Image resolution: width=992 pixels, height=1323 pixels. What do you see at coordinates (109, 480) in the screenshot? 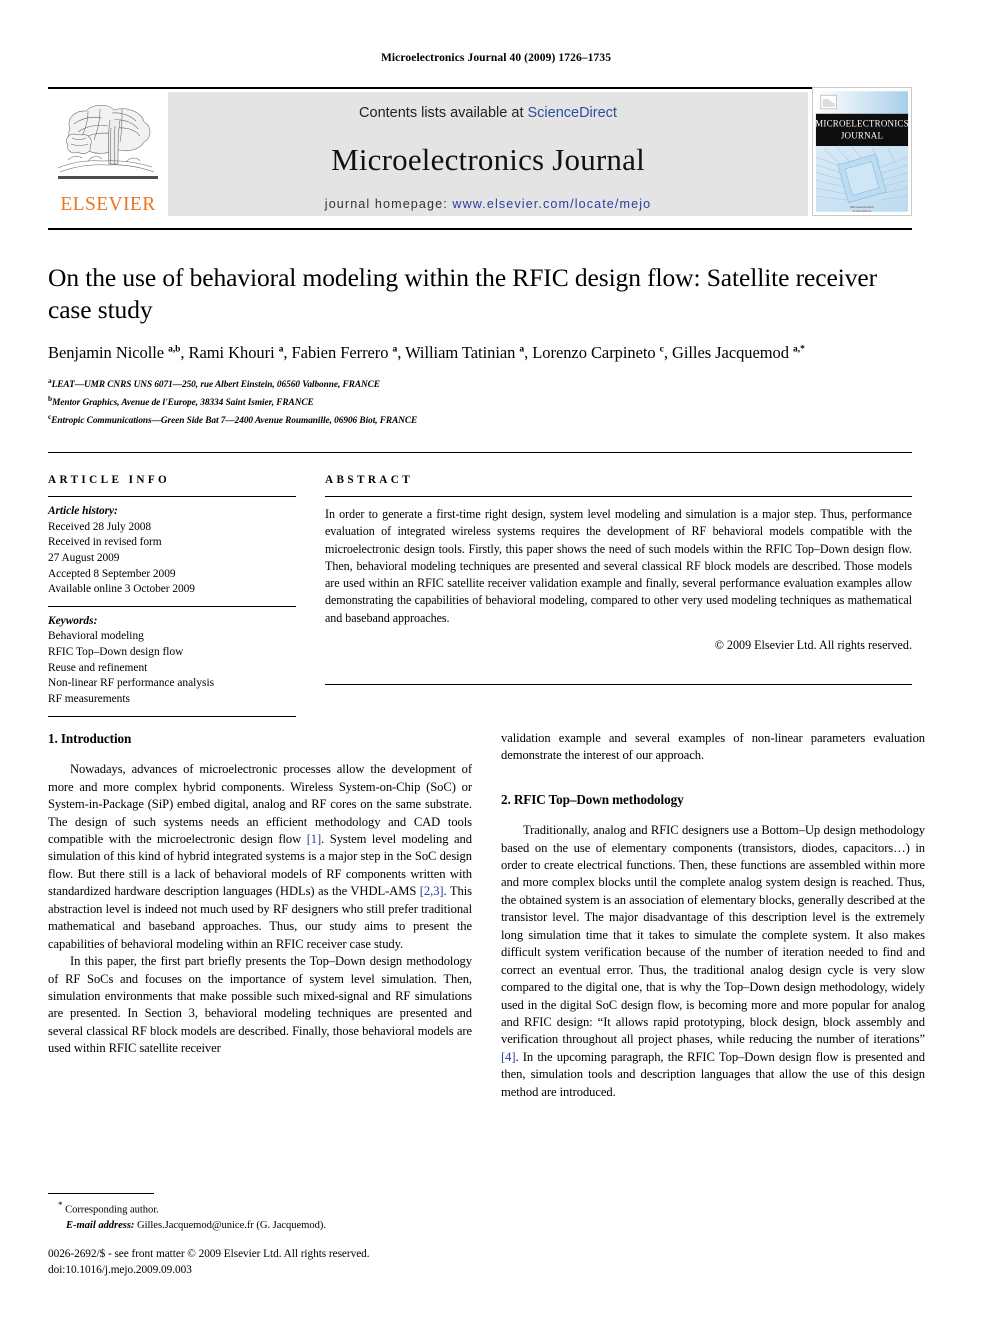
I see `article-info-heading: ARTICLE INFO` at bounding box center [109, 480].